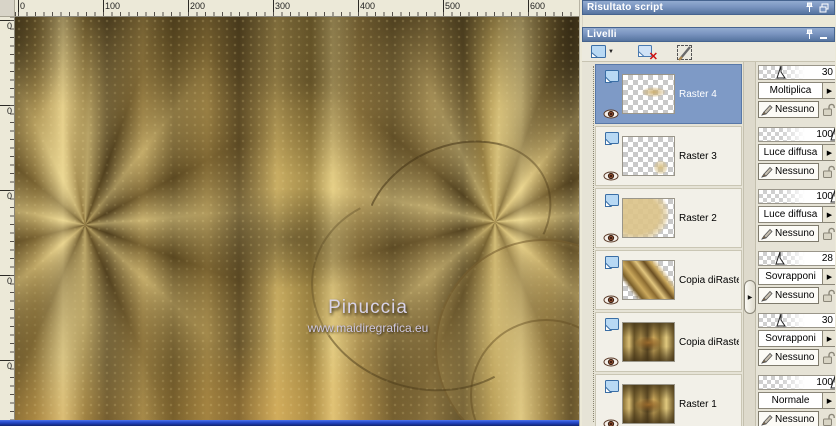 This screenshot has width=836, height=426. I want to click on blend-mode-select: Normale ▶, so click(796, 400).